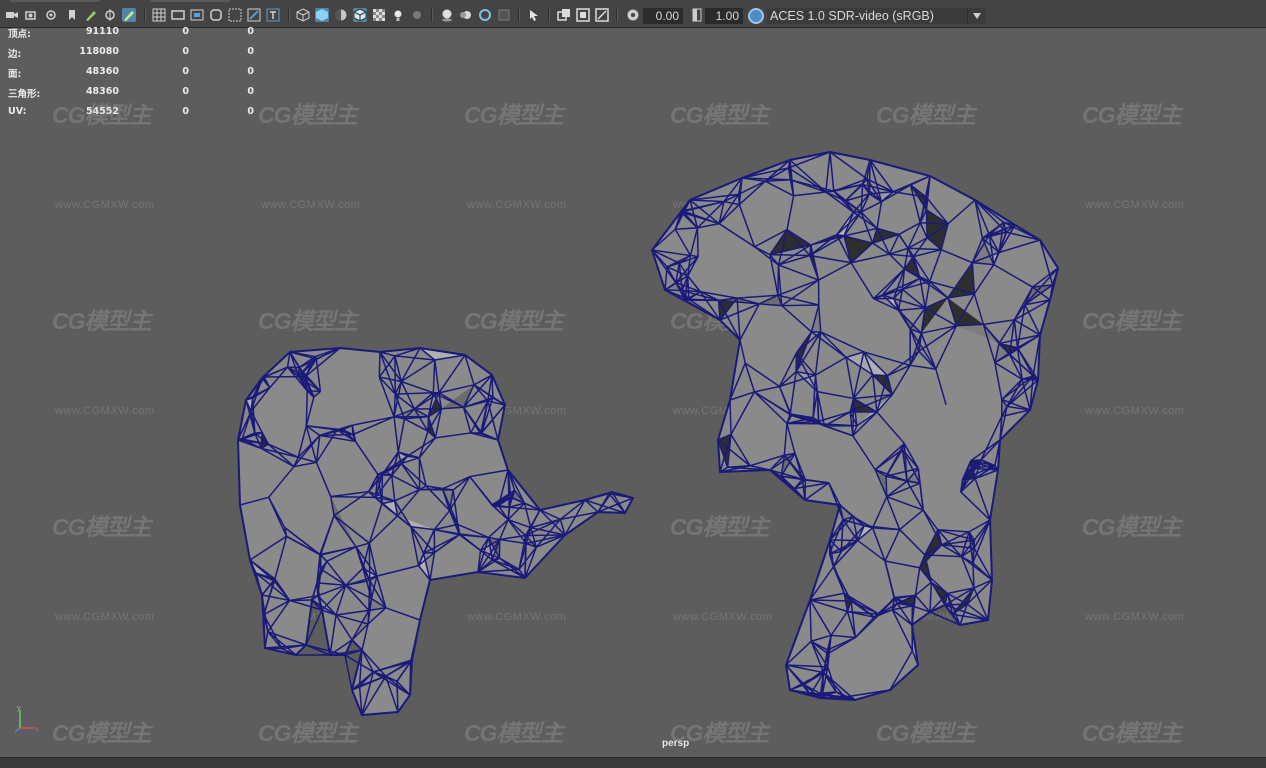 The height and width of the screenshot is (768, 1266). What do you see at coordinates (19, 708) in the screenshot?
I see `svg-text: y` at bounding box center [19, 708].